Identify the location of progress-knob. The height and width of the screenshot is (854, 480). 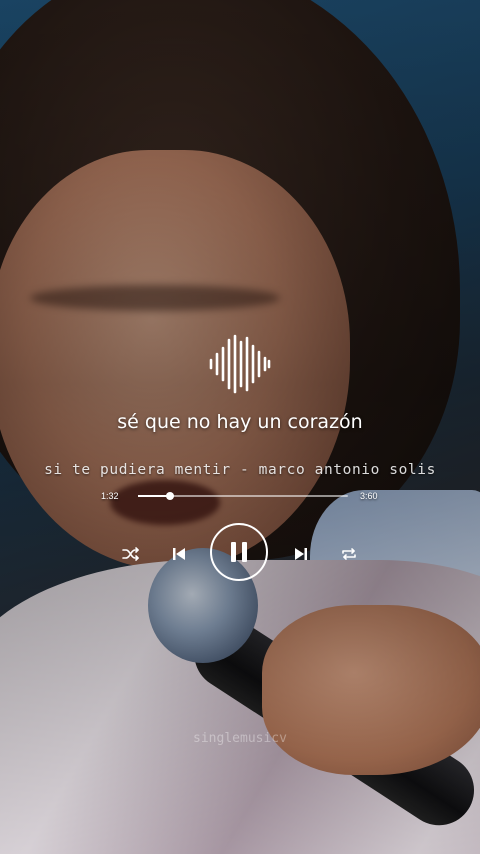
(169, 496).